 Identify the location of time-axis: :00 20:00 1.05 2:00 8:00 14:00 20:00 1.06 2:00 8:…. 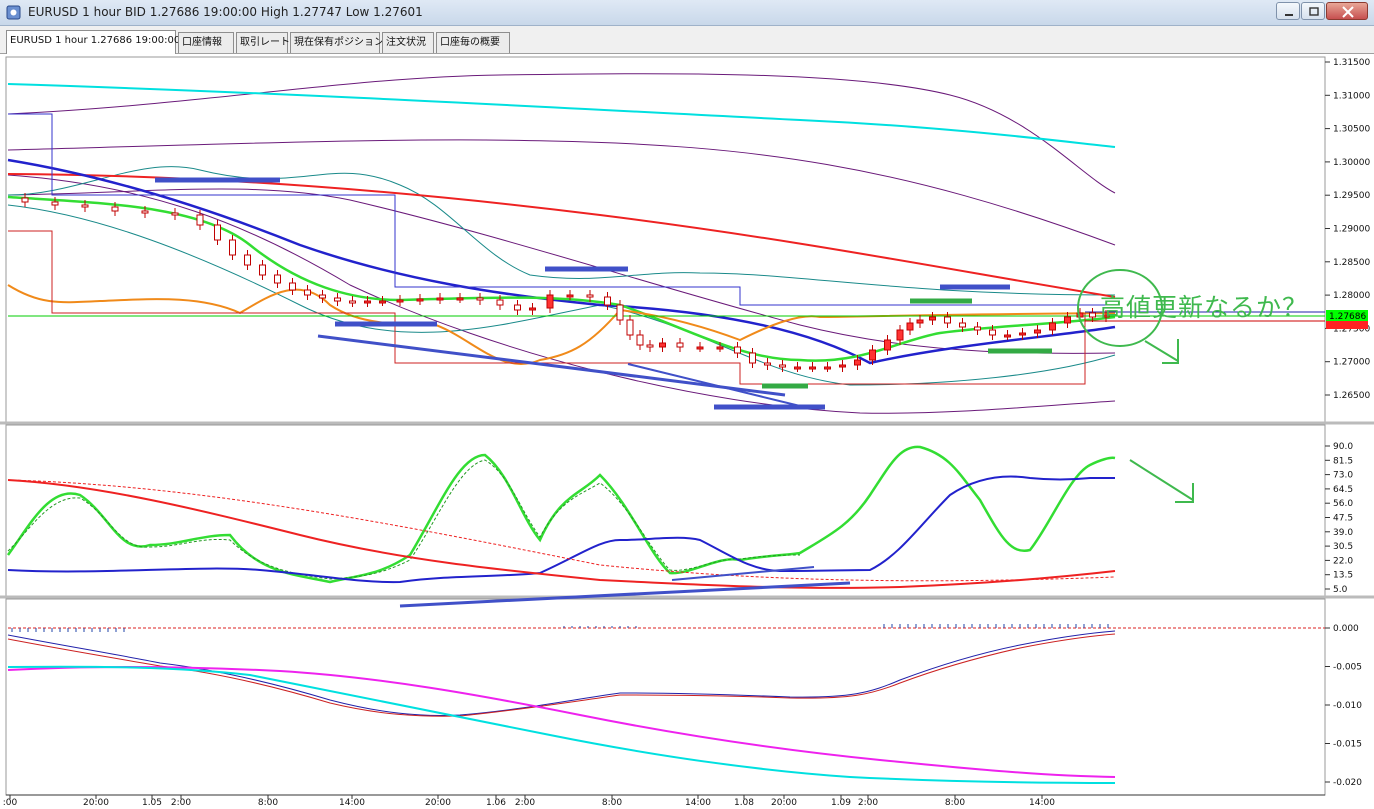
(664, 801).